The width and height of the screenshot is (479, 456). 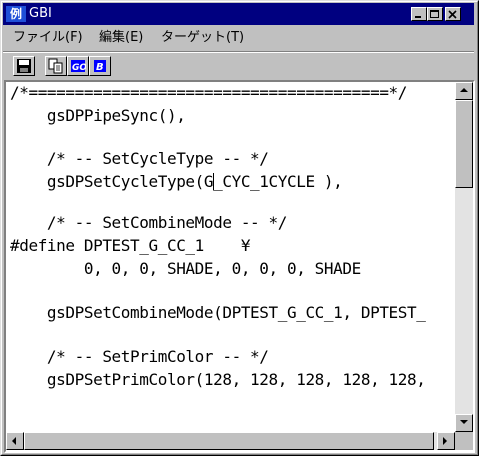 I want to click on run-icon: B, so click(x=100, y=66).